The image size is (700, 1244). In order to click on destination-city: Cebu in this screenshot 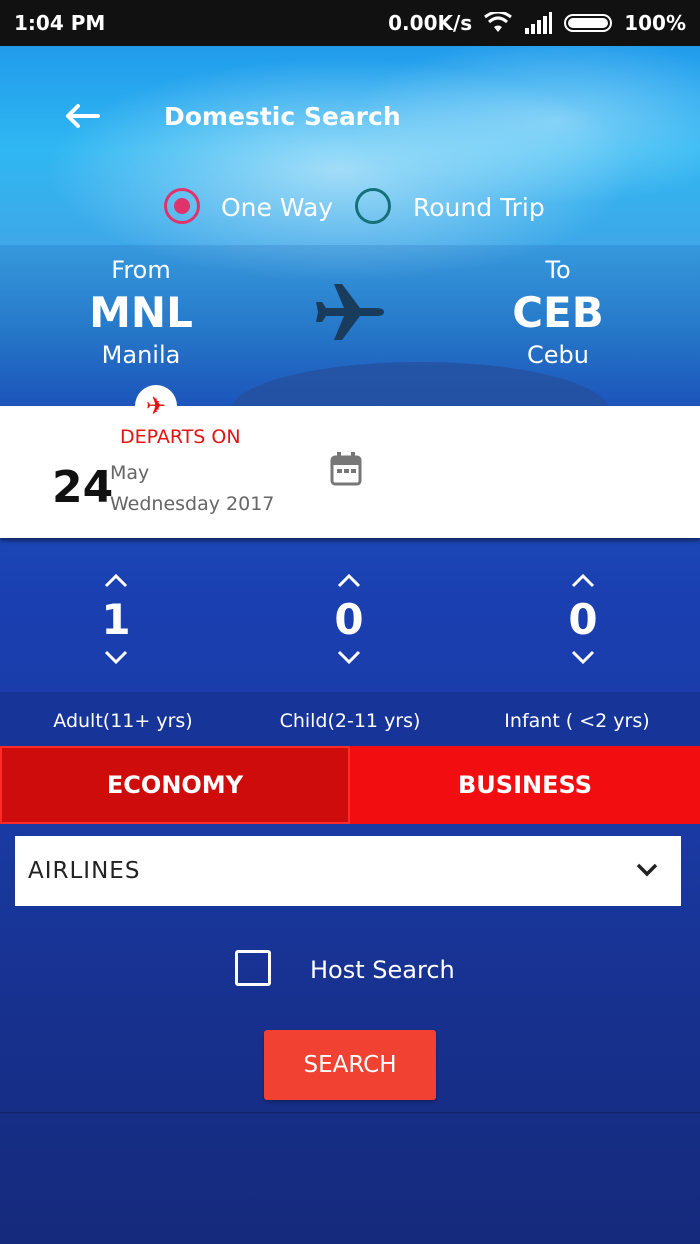, I will do `click(558, 355)`.